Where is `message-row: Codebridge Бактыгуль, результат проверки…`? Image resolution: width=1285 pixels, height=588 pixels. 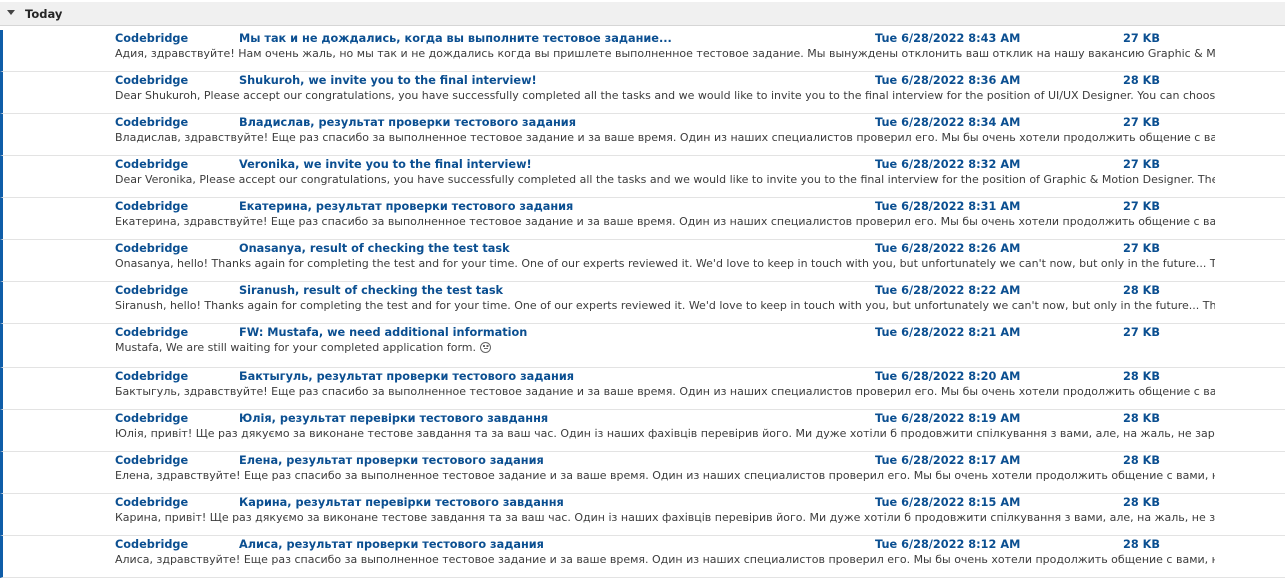 message-row: Codebridge Бактыгуль, результат проверки… is located at coordinates (642, 389).